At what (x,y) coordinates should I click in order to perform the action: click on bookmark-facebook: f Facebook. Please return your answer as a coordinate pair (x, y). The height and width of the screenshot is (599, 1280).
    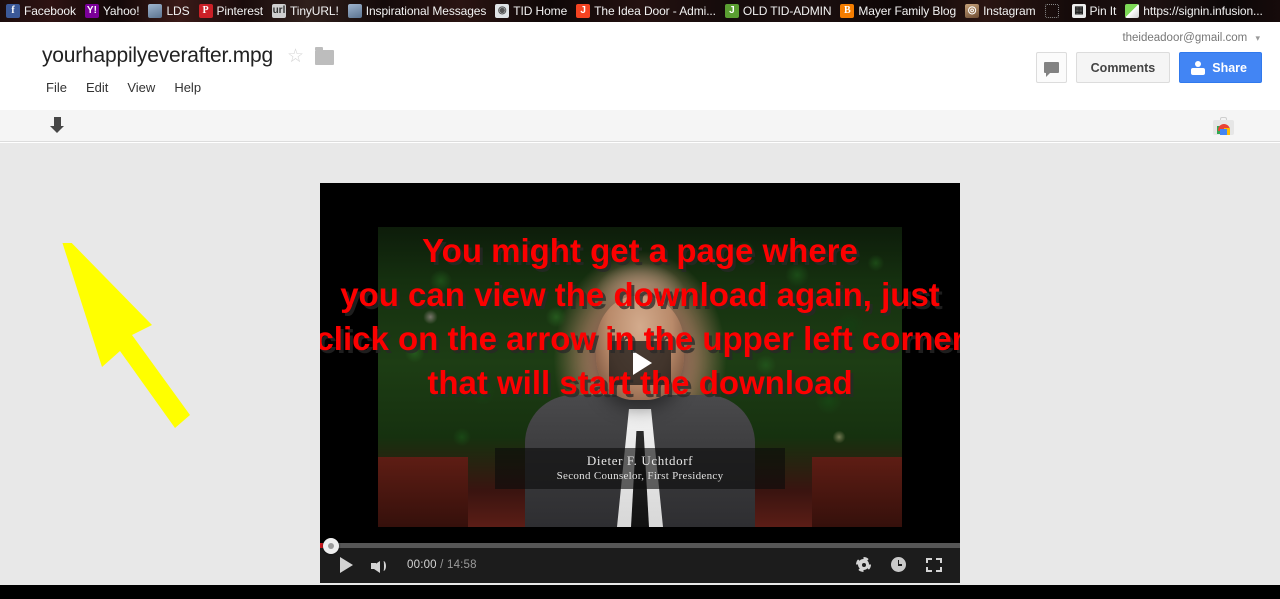
    Looking at the image, I should click on (42, 11).